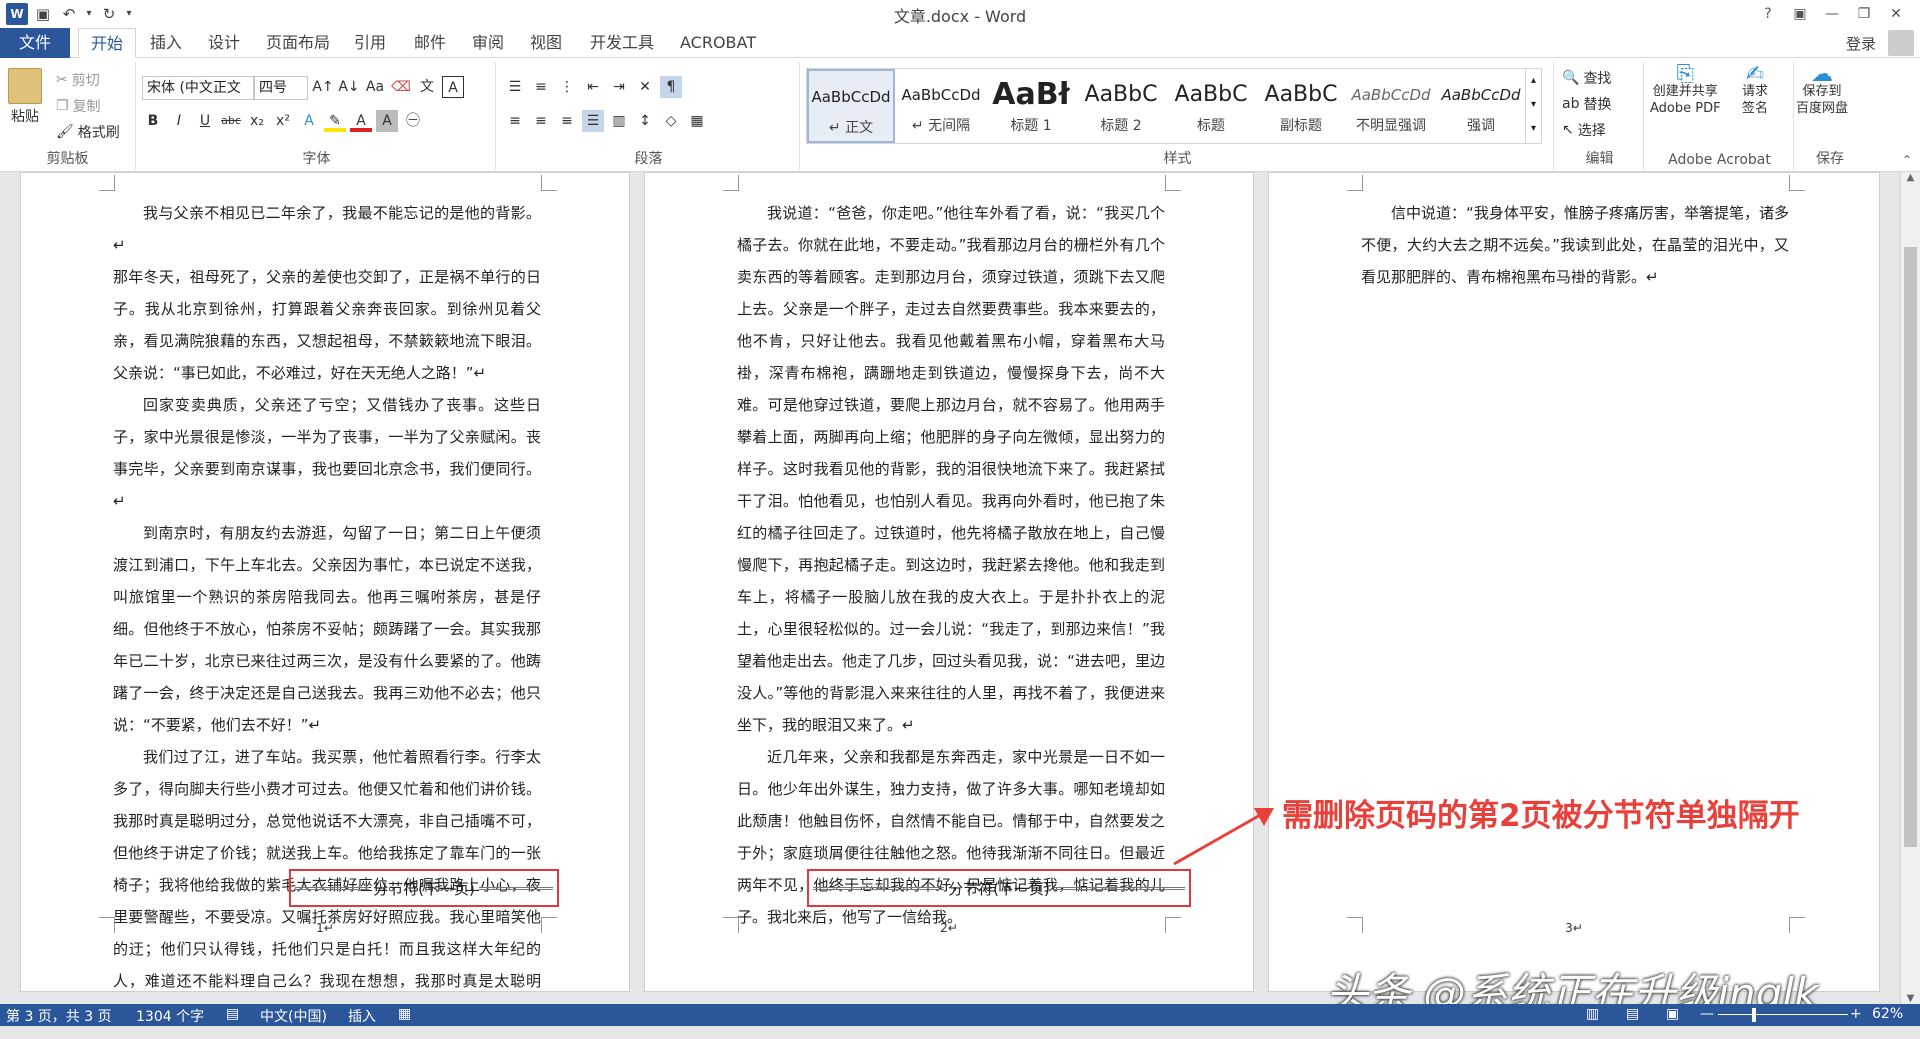 This screenshot has width=1920, height=1039. I want to click on create-pdf-button: ⎘ 创建并共享 Adobe PDF, so click(1685, 90).